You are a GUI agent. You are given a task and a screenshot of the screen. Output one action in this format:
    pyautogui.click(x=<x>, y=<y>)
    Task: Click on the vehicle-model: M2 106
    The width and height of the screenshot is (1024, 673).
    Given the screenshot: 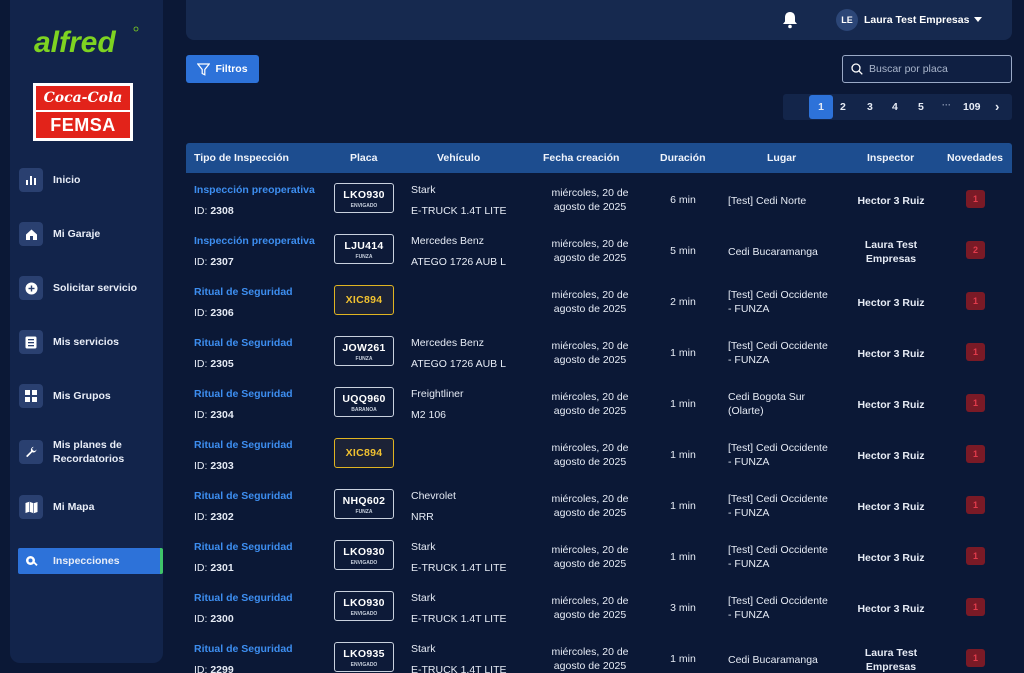 What is the action you would take?
    pyautogui.click(x=429, y=415)
    